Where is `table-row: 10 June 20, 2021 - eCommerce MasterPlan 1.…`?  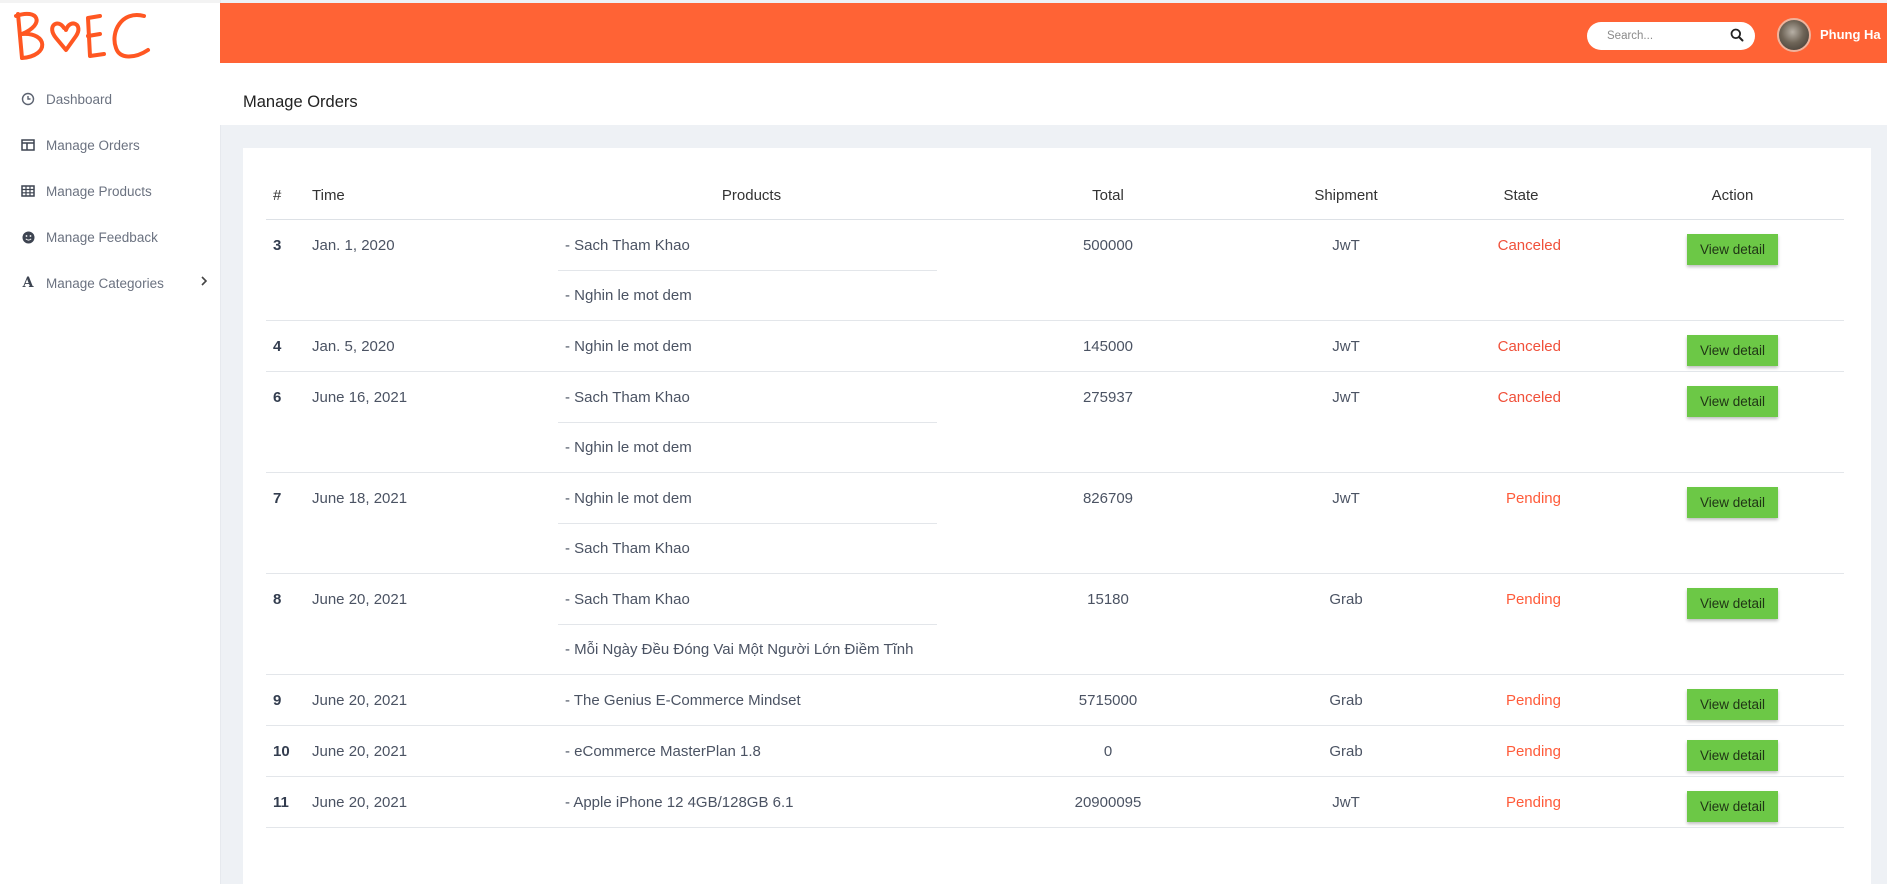 table-row: 10 June 20, 2021 - eCommerce MasterPlan 1.… is located at coordinates (1055, 751).